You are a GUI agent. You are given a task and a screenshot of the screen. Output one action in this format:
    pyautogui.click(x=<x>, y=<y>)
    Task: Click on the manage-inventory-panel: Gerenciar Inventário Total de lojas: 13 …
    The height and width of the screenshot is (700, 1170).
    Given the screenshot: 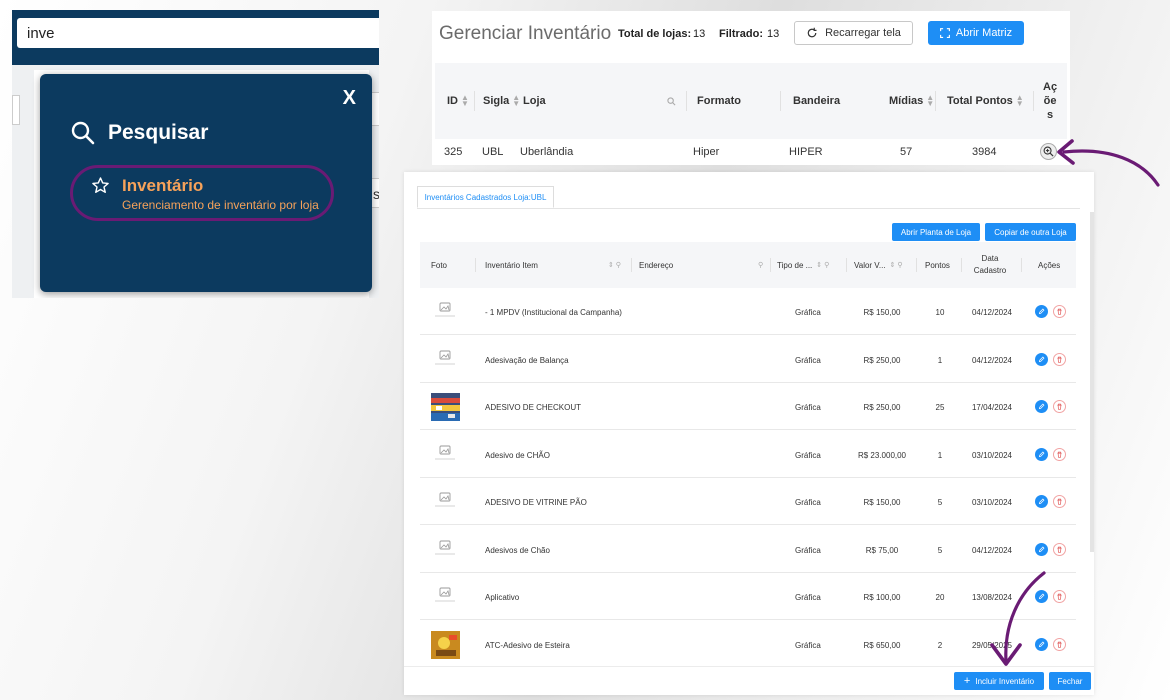 What is the action you would take?
    pyautogui.click(x=751, y=88)
    